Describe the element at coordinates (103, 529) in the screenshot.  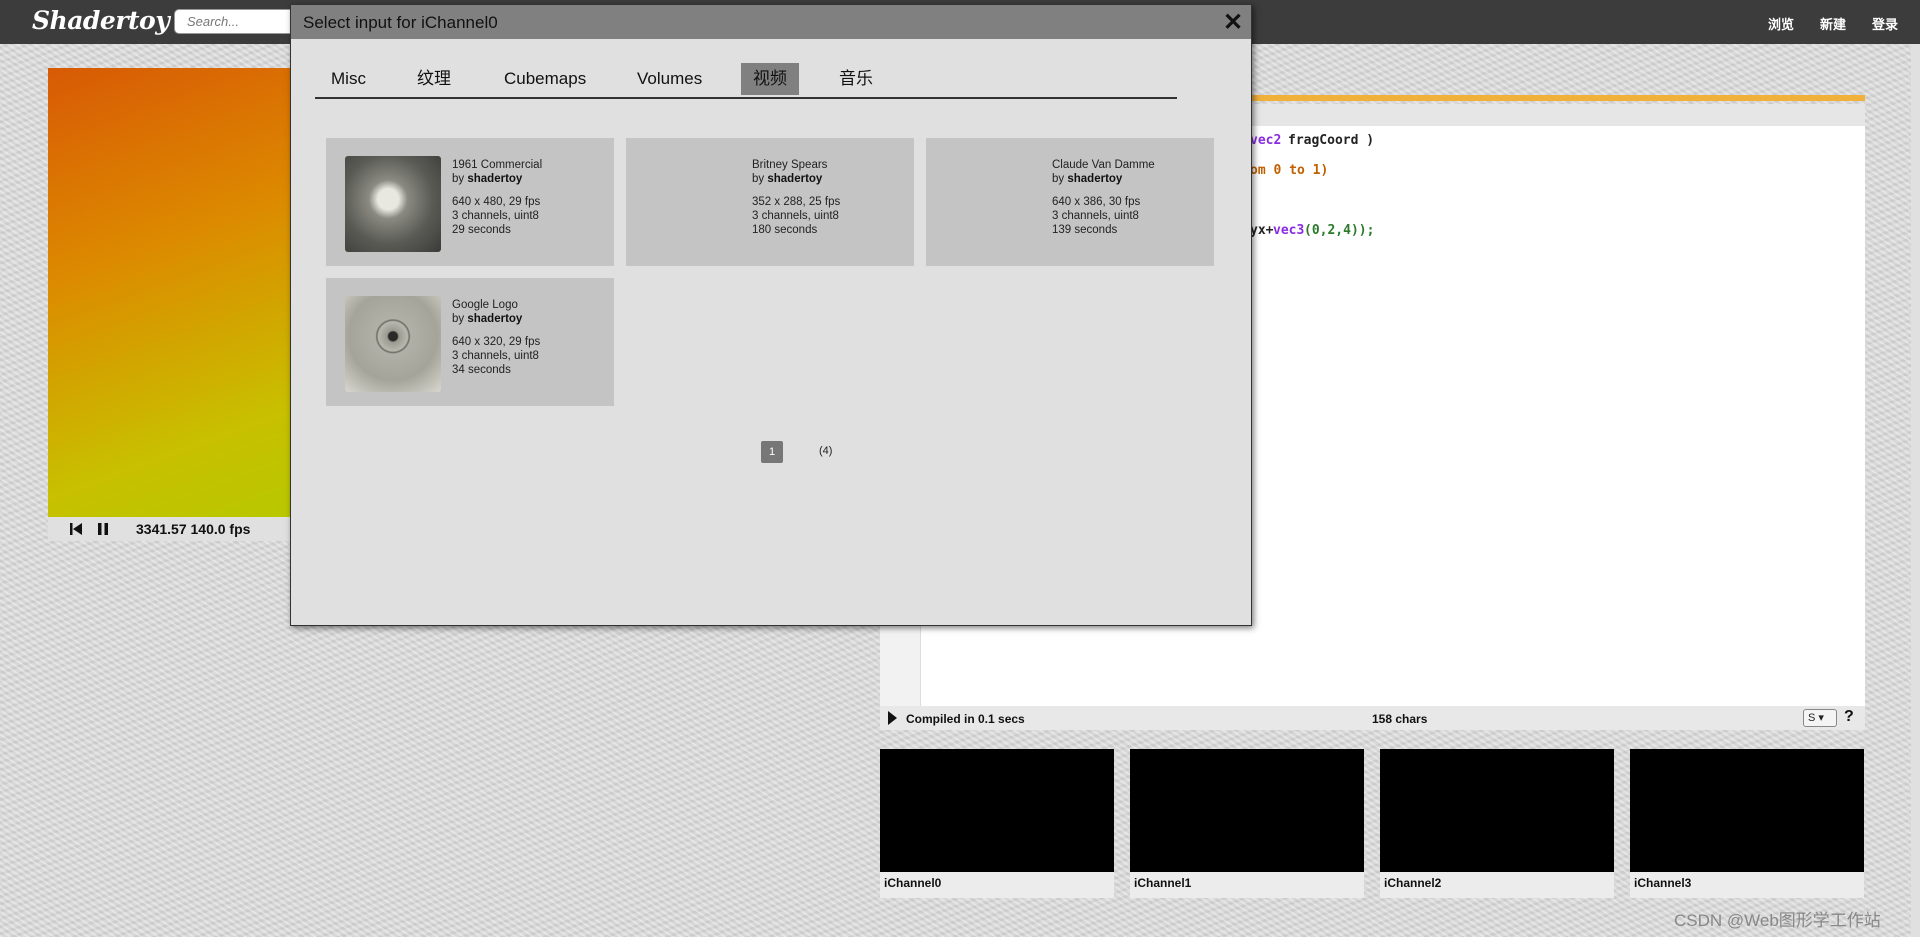
I see `pause-icon` at that location.